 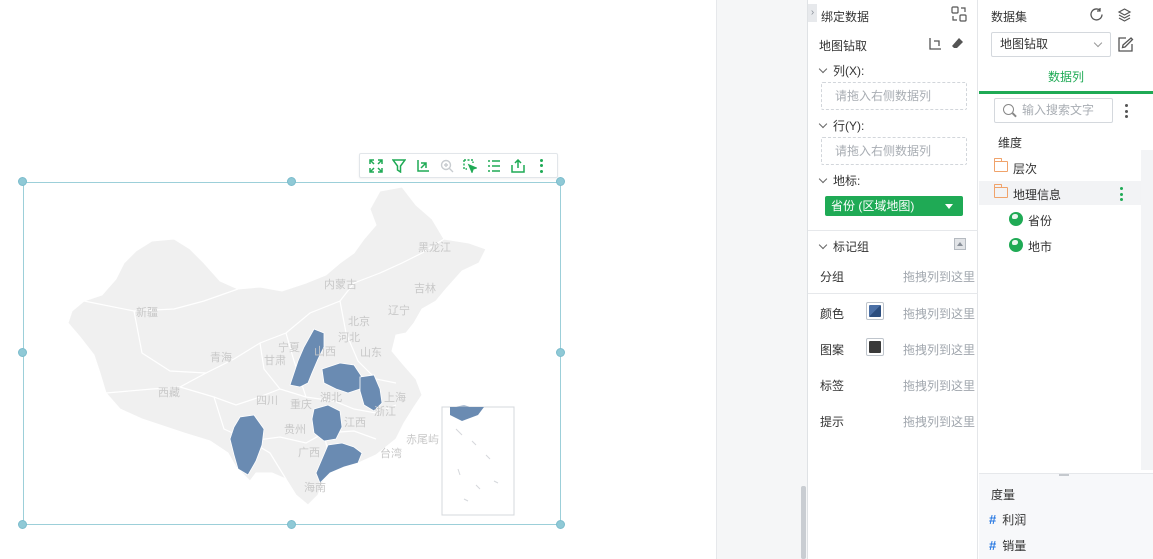 What do you see at coordinates (395, 397) in the screenshot?
I see `map-label: 上海` at bounding box center [395, 397].